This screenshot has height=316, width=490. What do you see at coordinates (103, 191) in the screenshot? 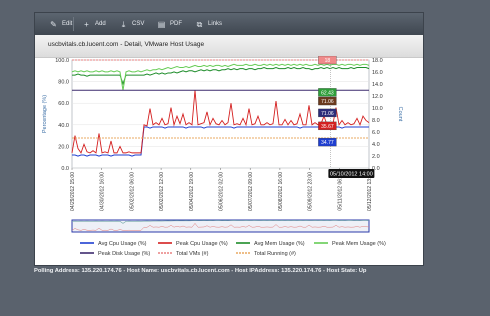
I see `x-tick-label: 04/30/2012 16:00` at bounding box center [103, 191].